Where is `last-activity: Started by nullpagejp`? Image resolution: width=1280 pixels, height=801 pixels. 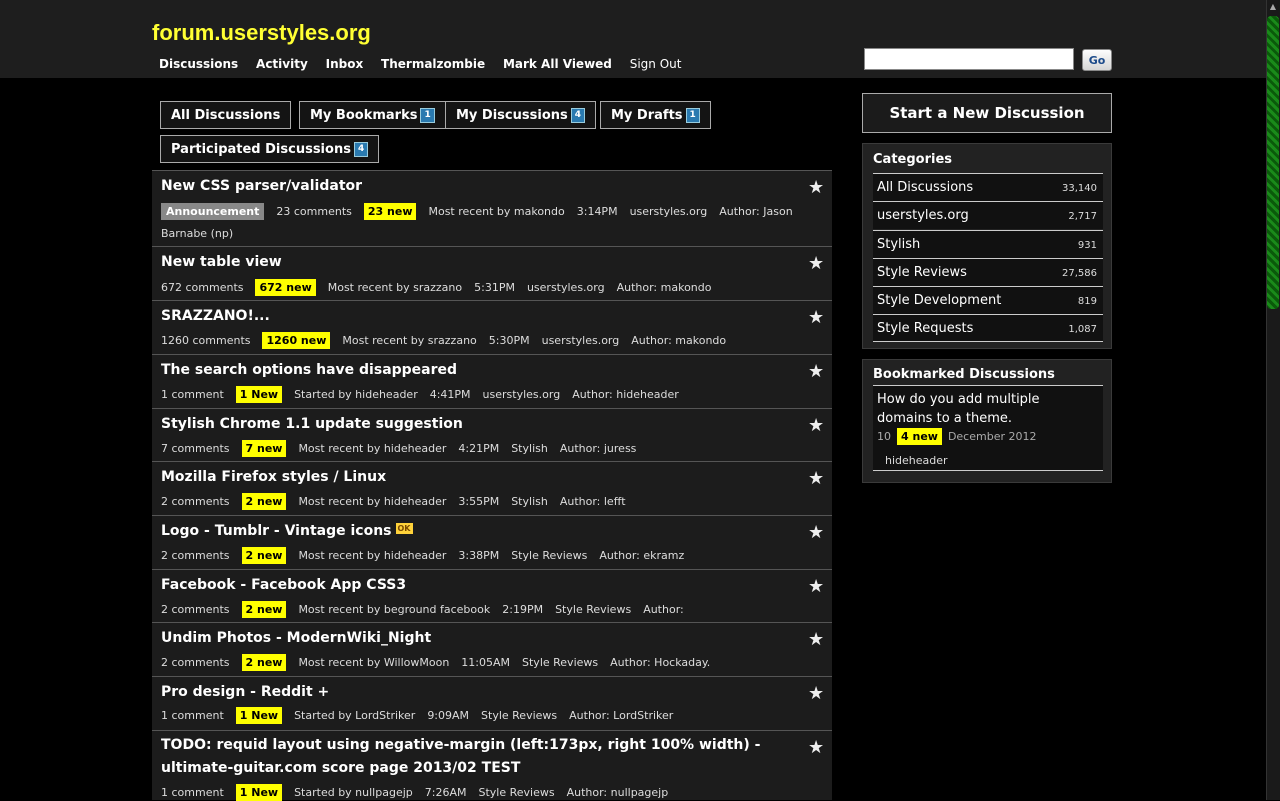
last-activity: Started by nullpagejp is located at coordinates (353, 792).